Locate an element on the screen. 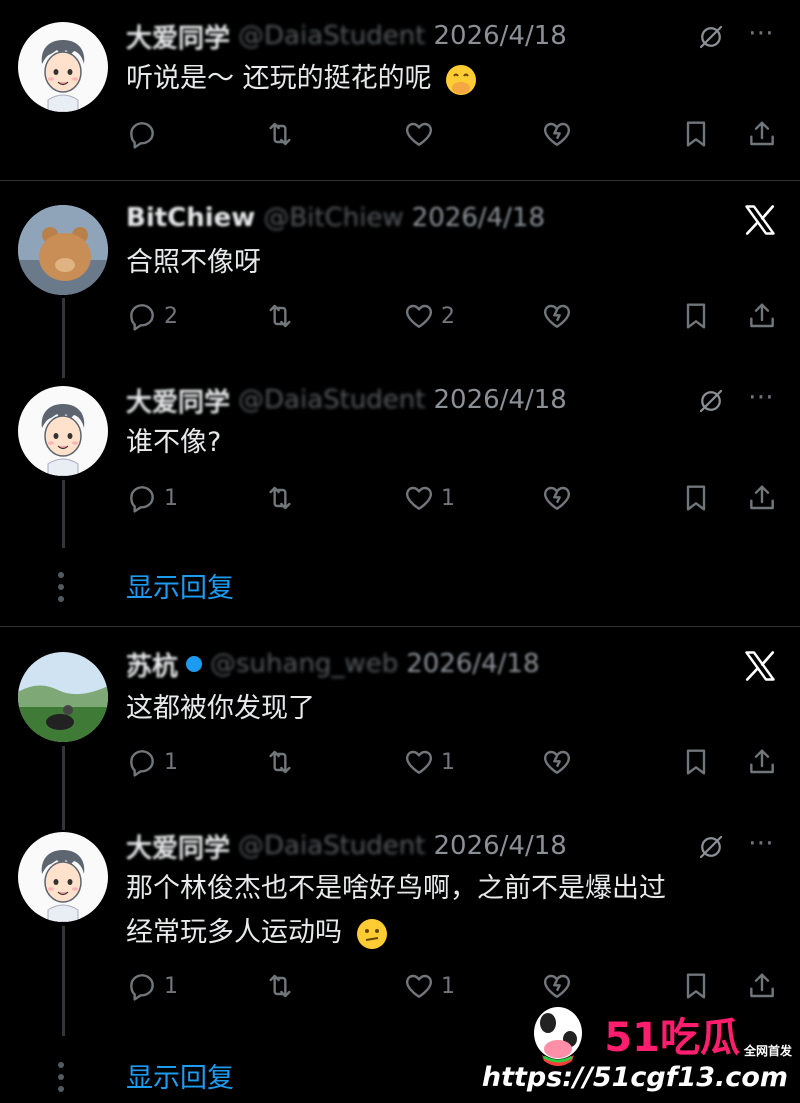 The image size is (800, 1103). tweet-text-content: 听说是～ 还玩的挺花的呢 is located at coordinates (279, 78).